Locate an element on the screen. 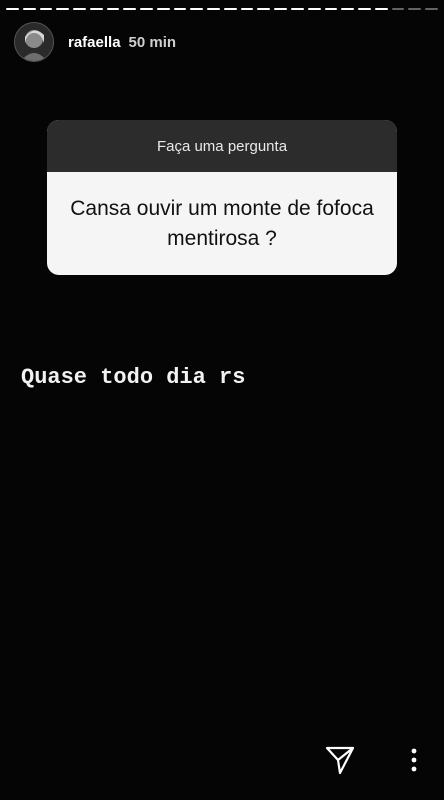 This screenshot has height=800, width=444. username: rafaella is located at coordinates (94, 42).